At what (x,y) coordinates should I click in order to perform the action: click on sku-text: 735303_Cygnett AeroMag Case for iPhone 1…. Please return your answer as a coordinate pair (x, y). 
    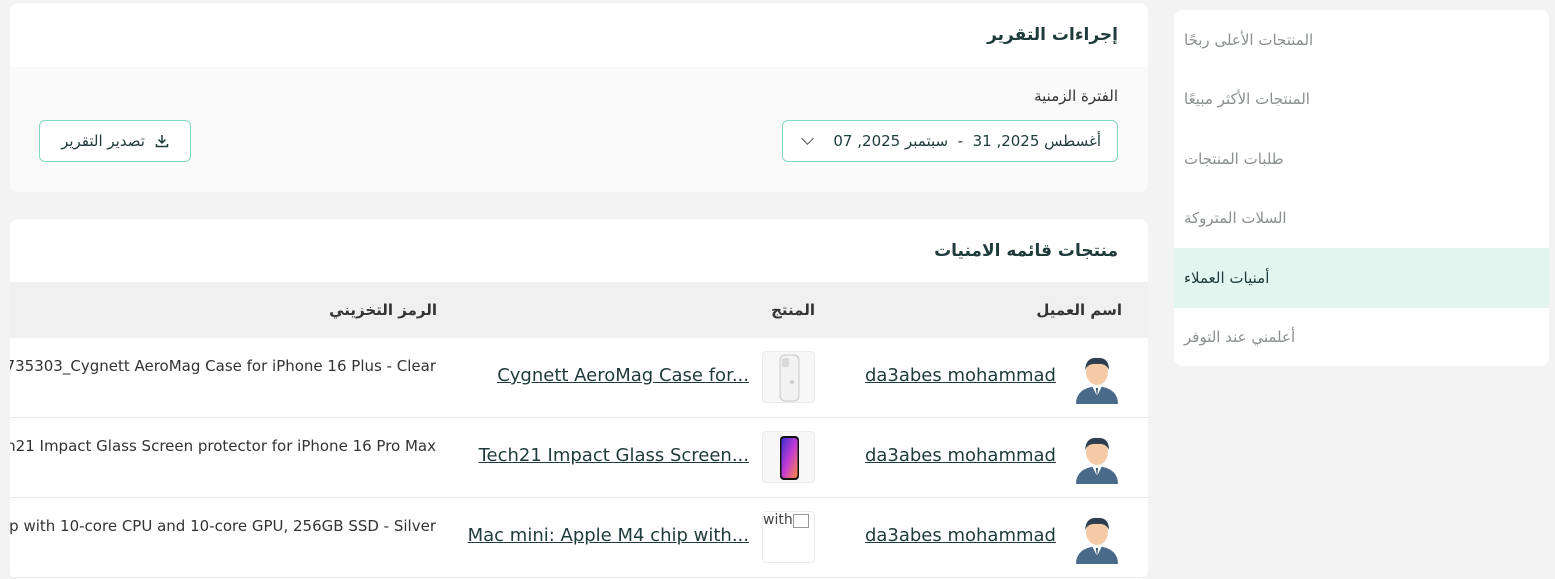
    Looking at the image, I should click on (223, 366).